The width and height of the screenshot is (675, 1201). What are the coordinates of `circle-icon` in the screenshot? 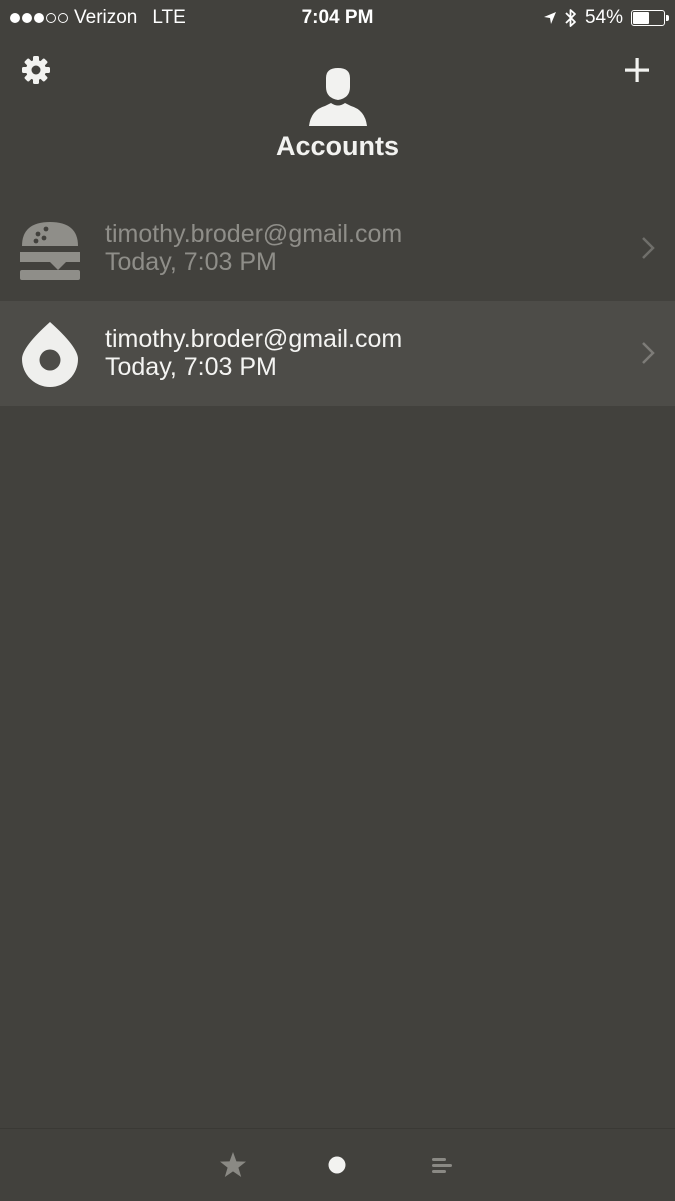 It's located at (337, 1165).